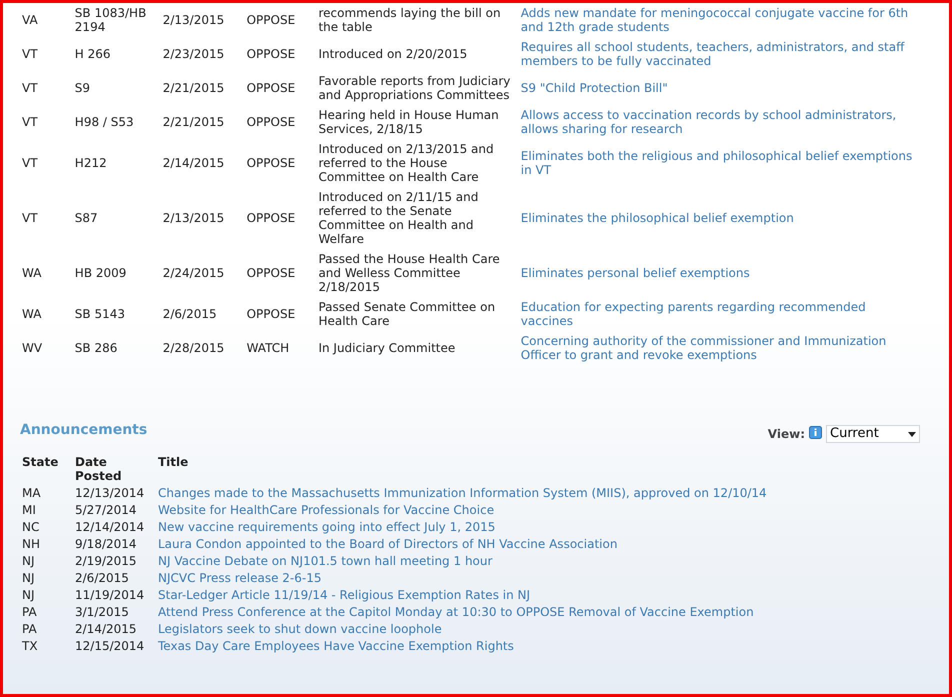  Describe the element at coordinates (786, 434) in the screenshot. I see `view-label: View:` at that location.